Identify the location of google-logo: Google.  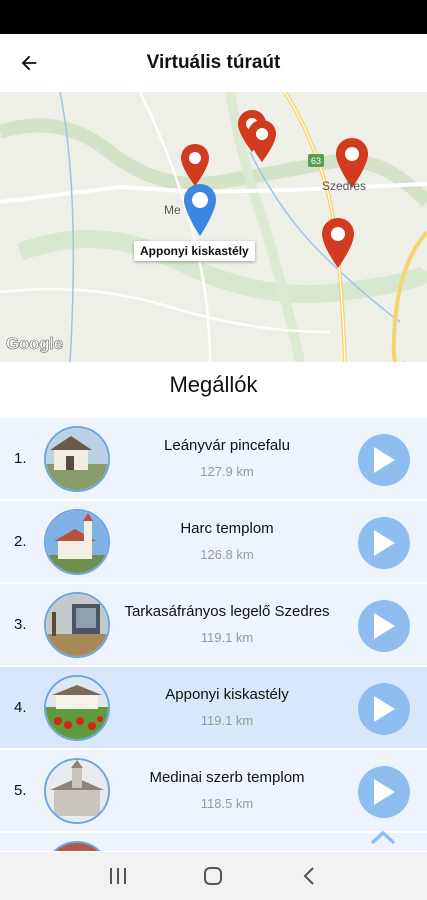
(35, 344).